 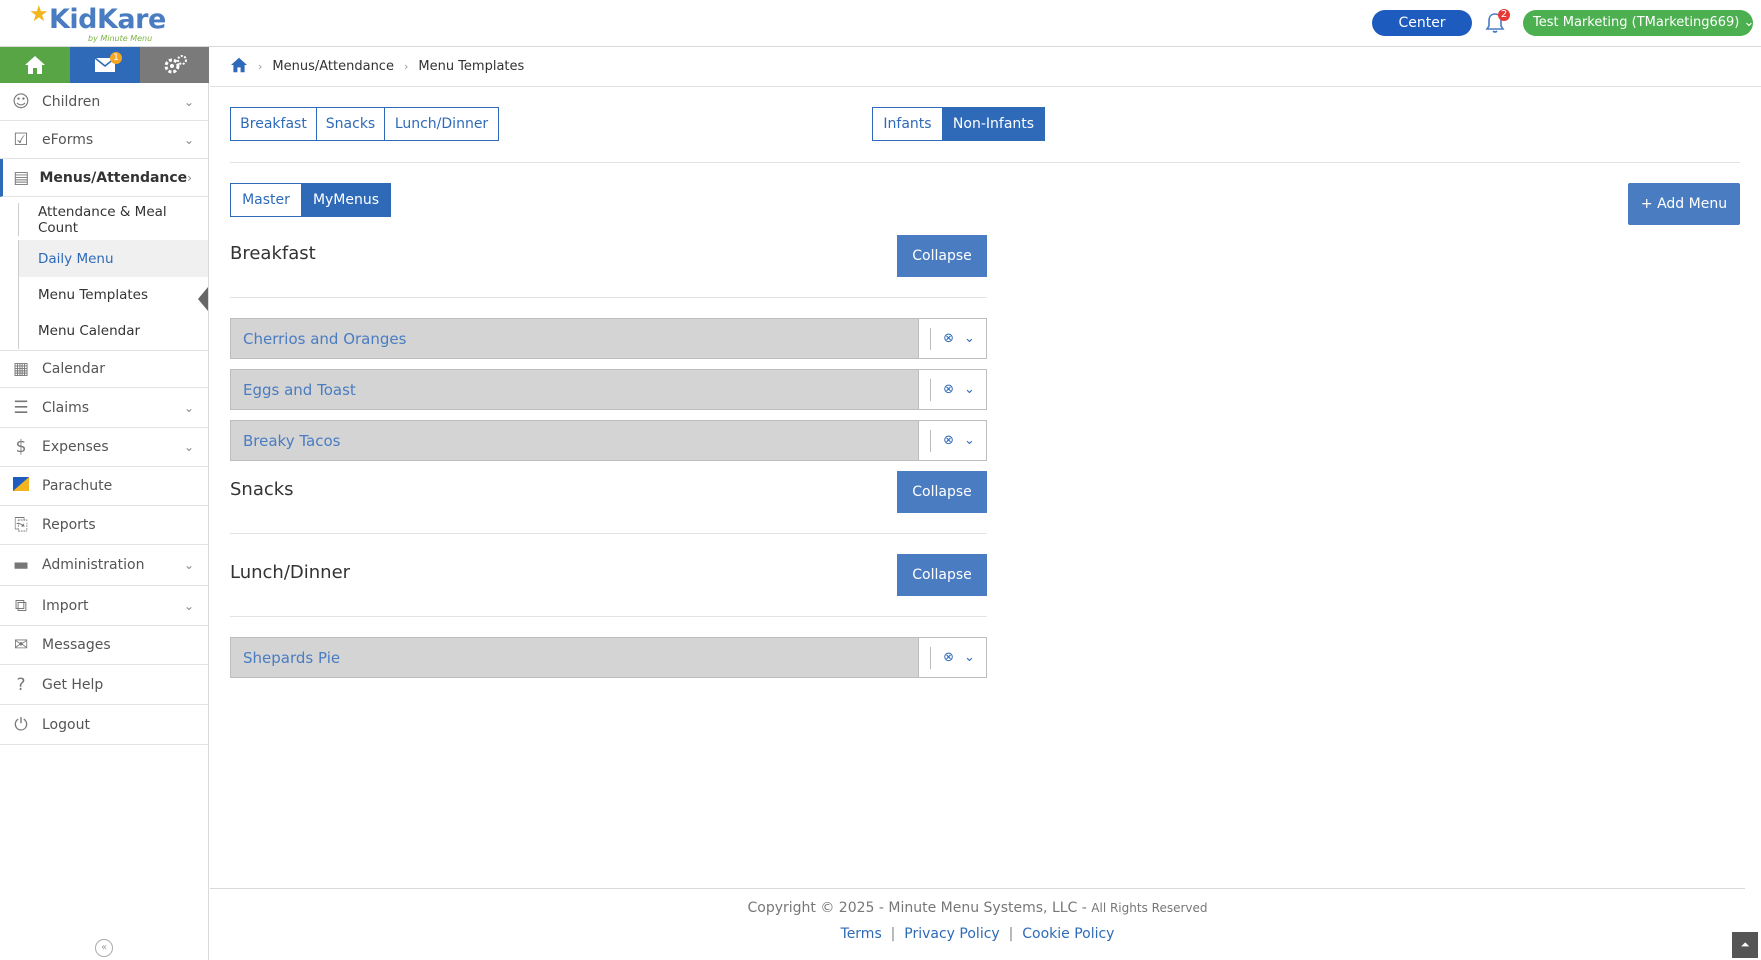 I want to click on menu-name: Eggs and Toast, so click(x=574, y=390).